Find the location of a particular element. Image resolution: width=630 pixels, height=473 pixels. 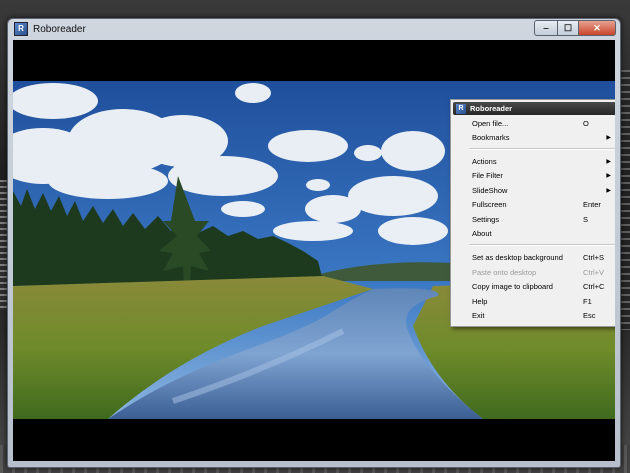

menu-item-help: Help F1 is located at coordinates (534, 301).